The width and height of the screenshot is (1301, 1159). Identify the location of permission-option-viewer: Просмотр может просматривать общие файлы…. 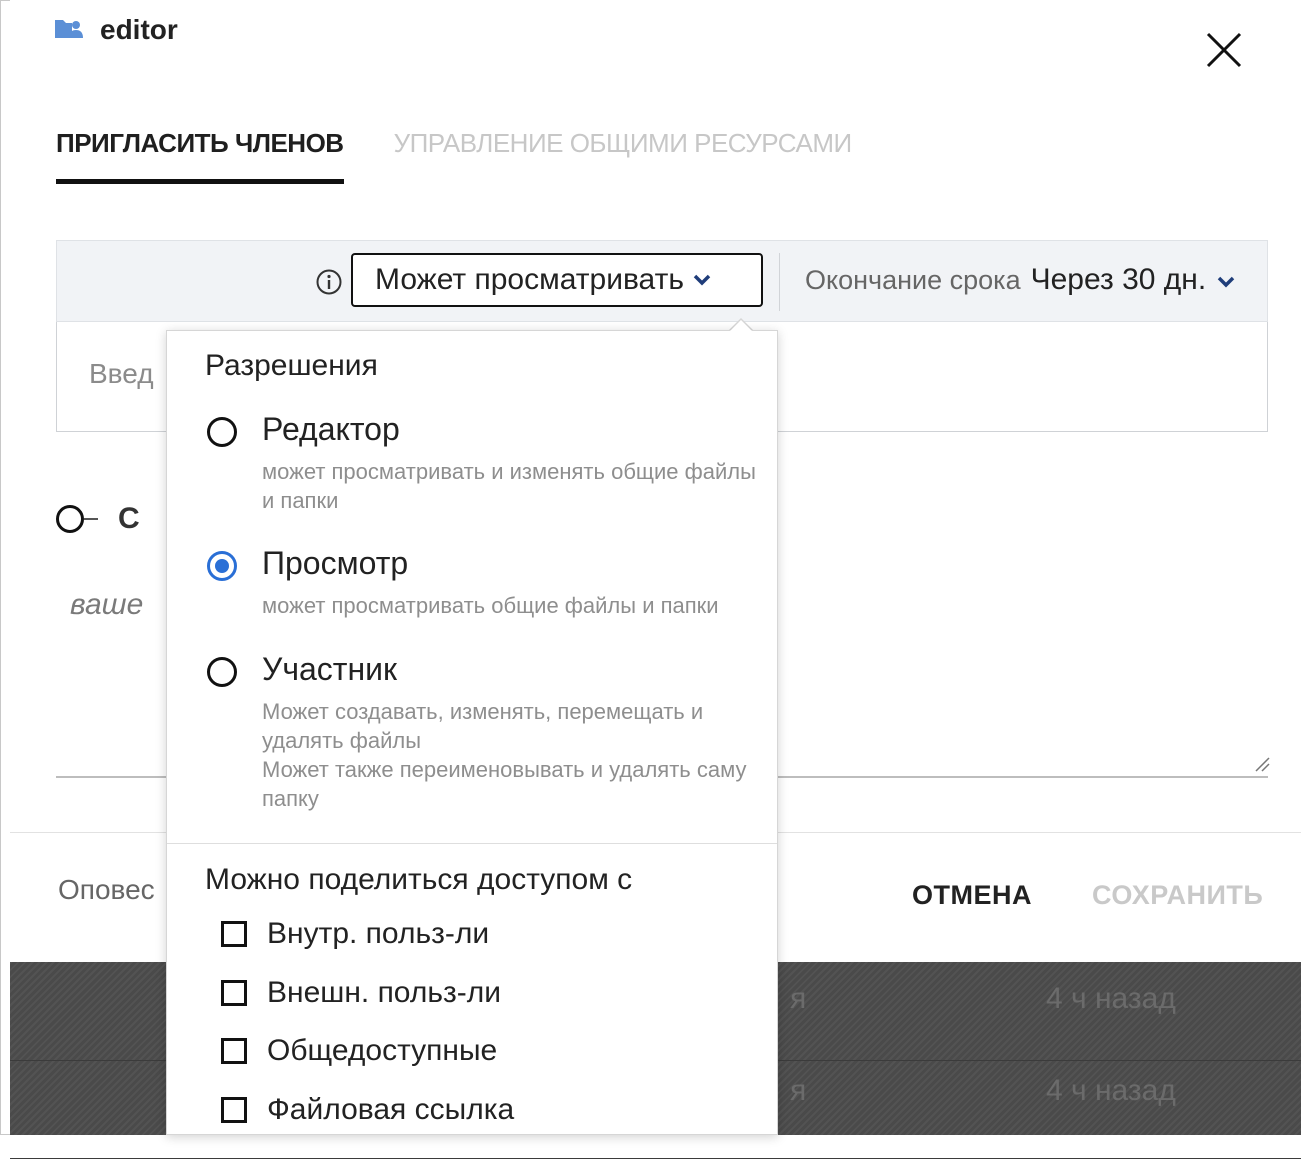
(487, 585).